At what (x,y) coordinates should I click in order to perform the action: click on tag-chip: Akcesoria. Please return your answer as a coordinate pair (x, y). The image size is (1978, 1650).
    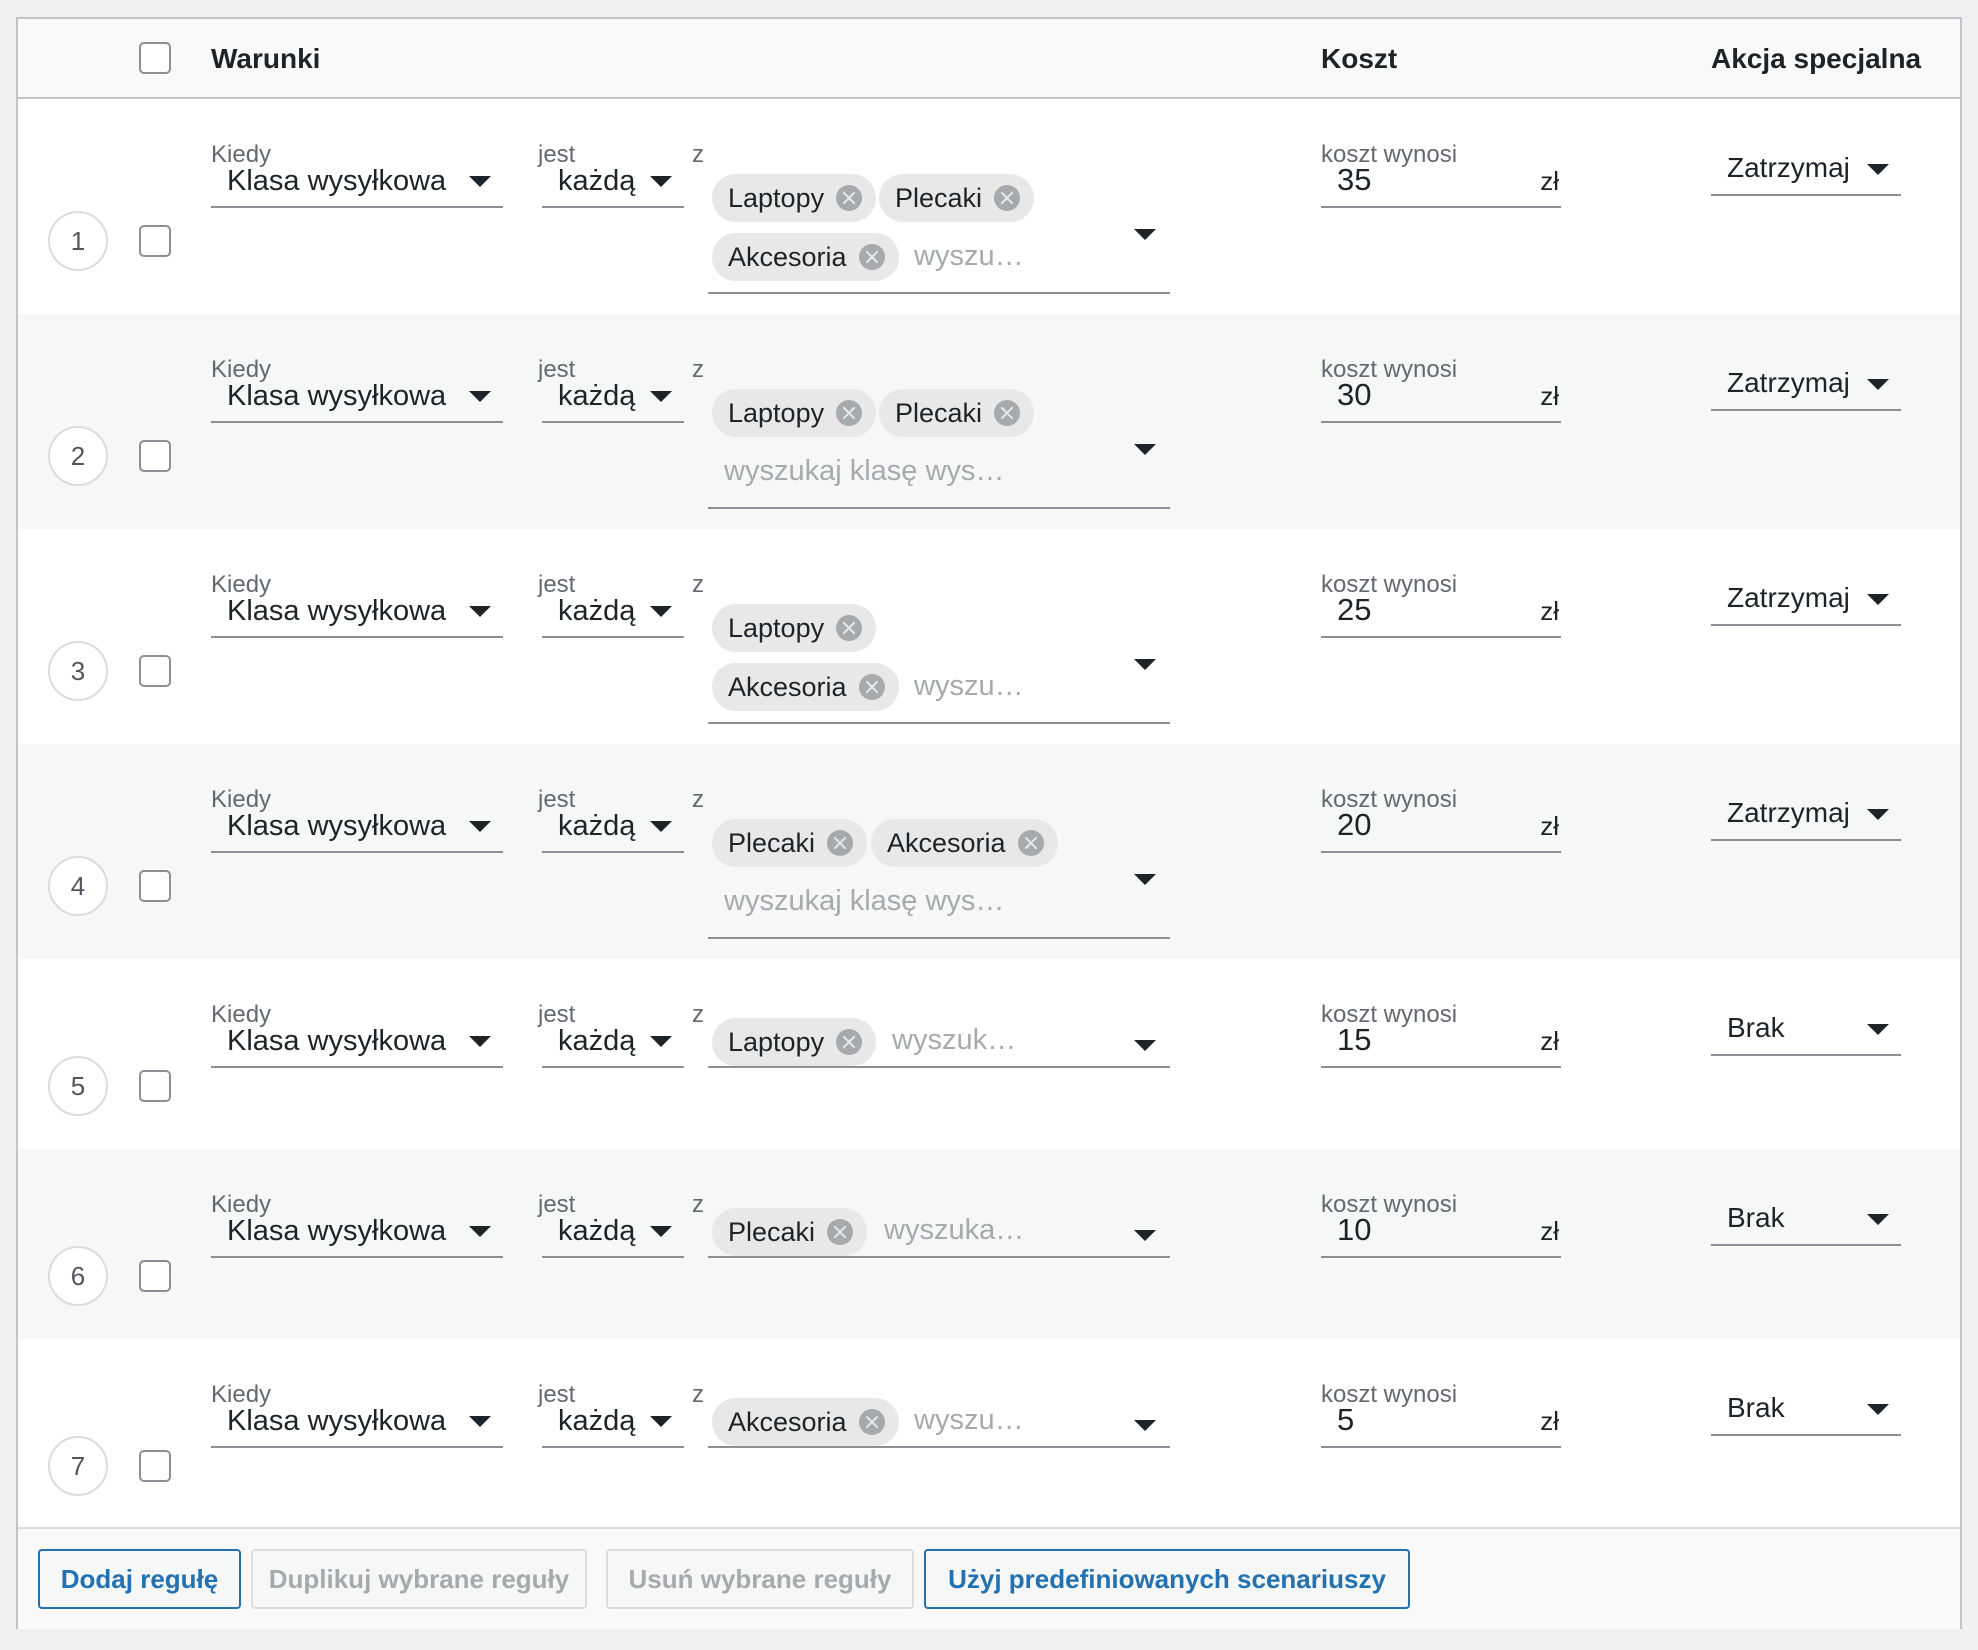
    Looking at the image, I should click on (964, 843).